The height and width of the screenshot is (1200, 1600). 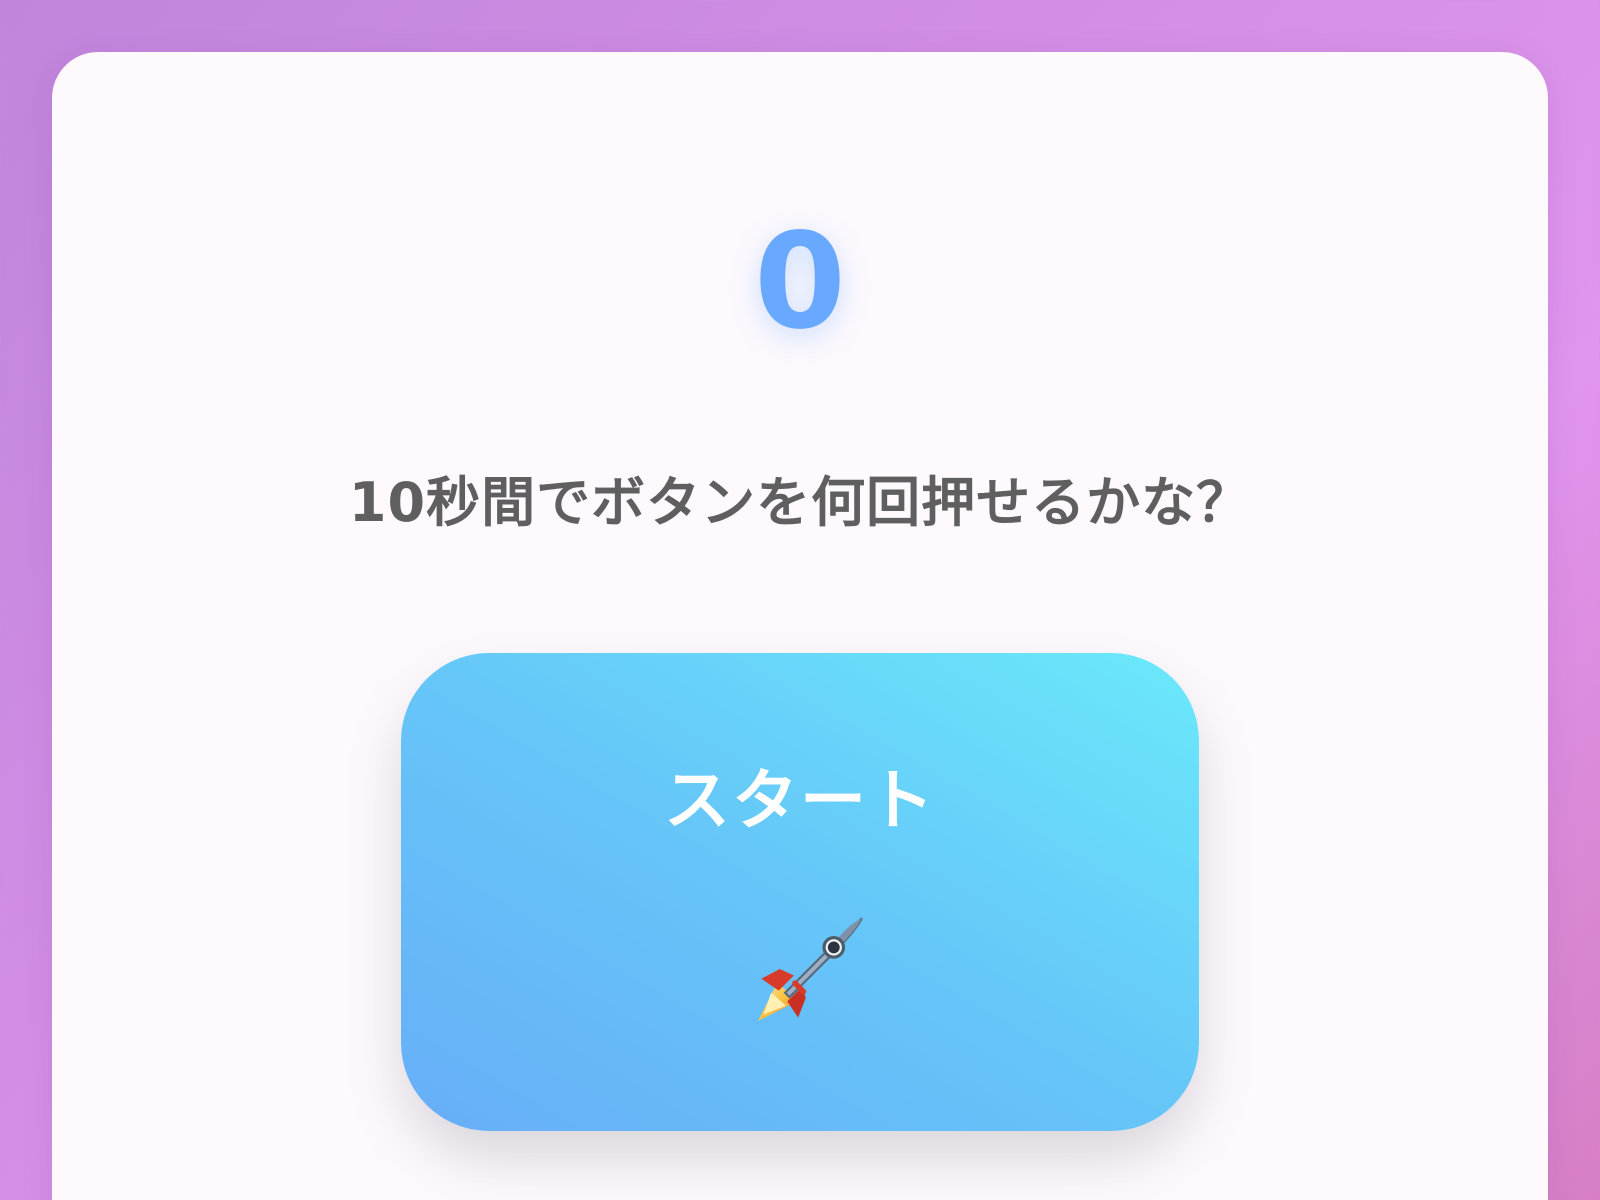 What do you see at coordinates (800, 502) in the screenshot?
I see `instruction-text: 10秒間でボタンを何回押せるかな？` at bounding box center [800, 502].